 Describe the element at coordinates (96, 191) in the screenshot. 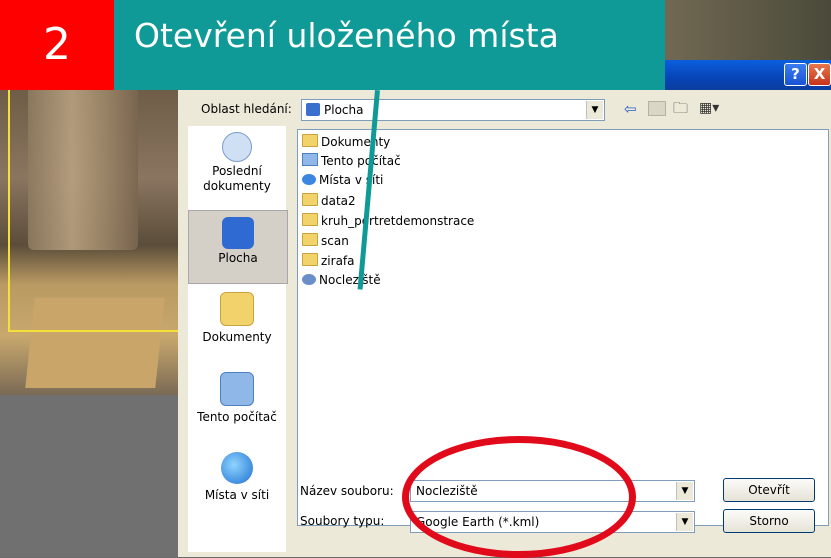

I see `photo-frame` at that location.